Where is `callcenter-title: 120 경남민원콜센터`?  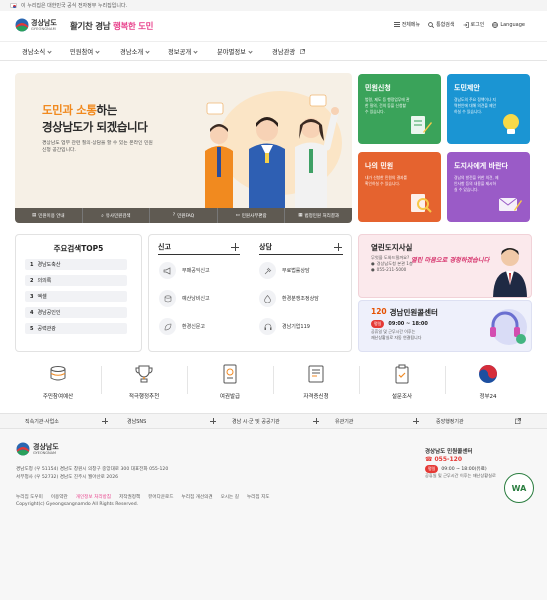
callcenter-title: 120 경남민원콜센터 is located at coordinates (404, 312).